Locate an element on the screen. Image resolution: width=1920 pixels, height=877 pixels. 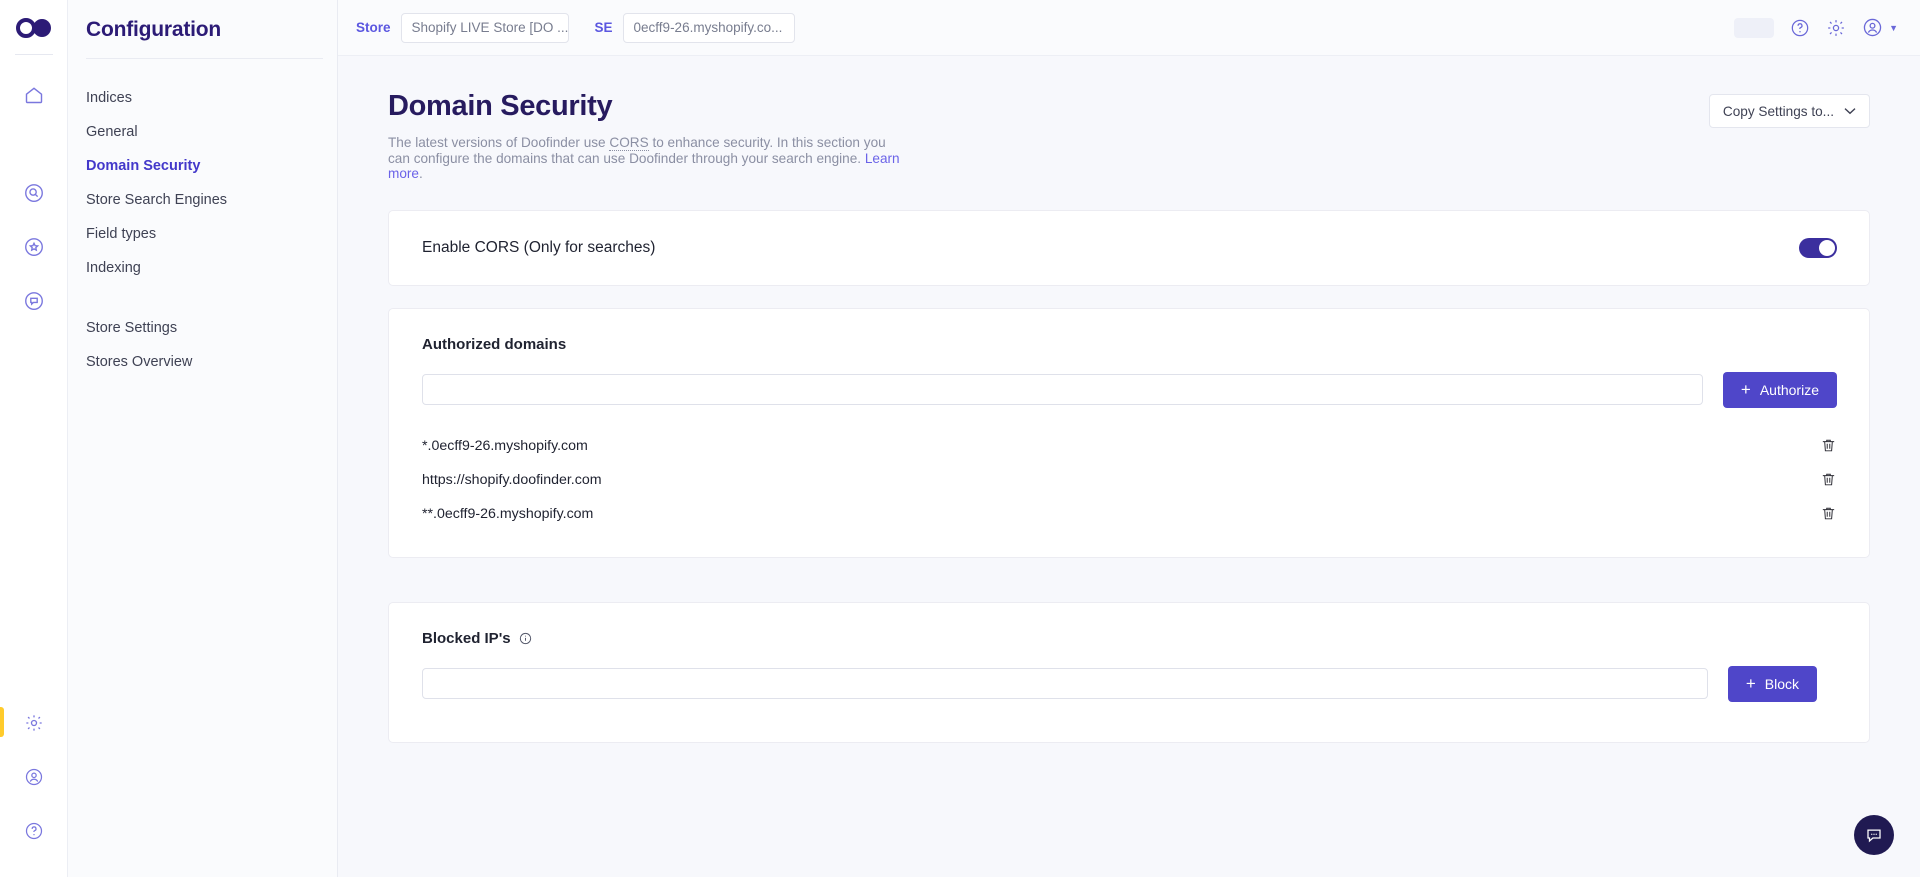
rail-item-account is located at coordinates (34, 777).